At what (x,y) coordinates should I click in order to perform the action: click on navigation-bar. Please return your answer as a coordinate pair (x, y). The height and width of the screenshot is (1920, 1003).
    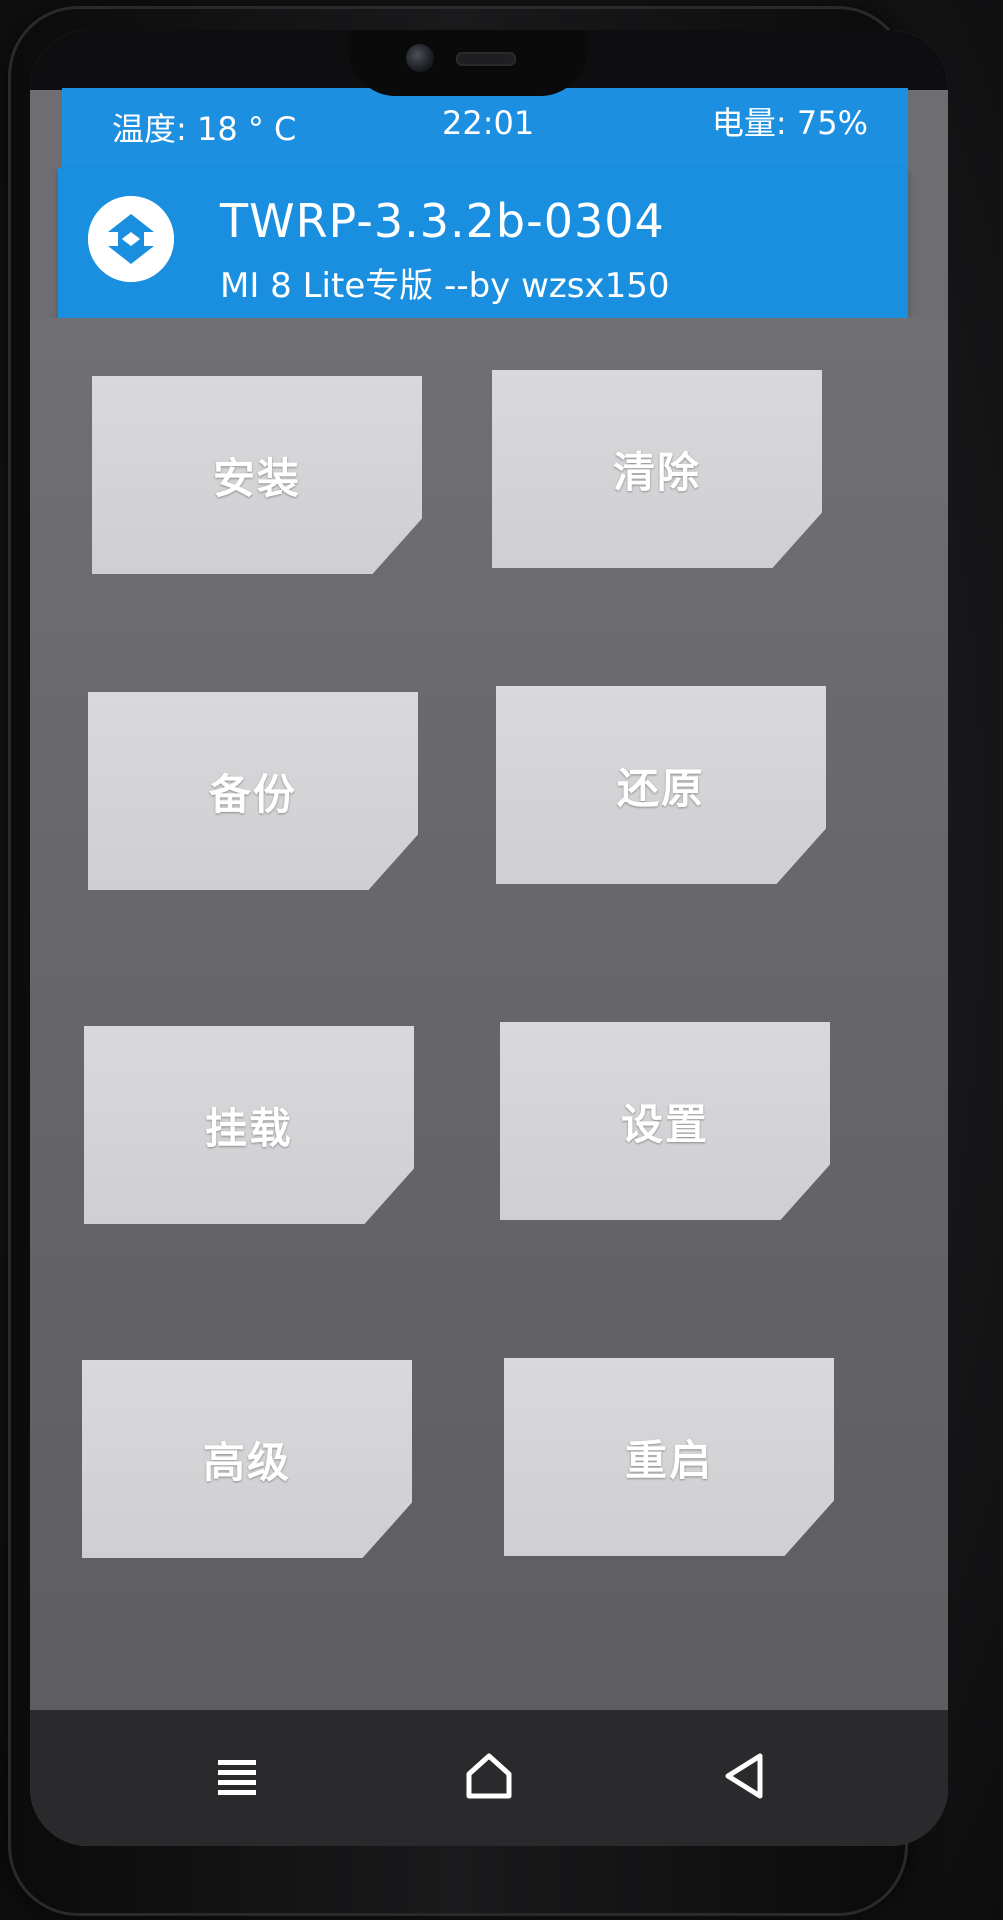
    Looking at the image, I should click on (489, 1778).